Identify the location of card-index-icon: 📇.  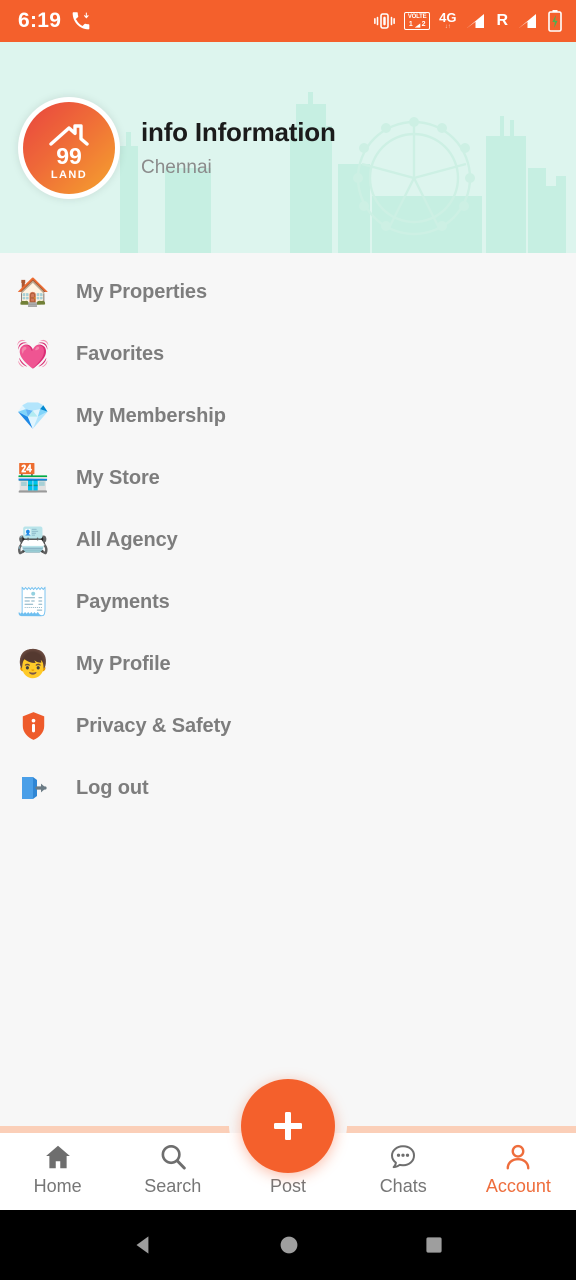
(33, 539).